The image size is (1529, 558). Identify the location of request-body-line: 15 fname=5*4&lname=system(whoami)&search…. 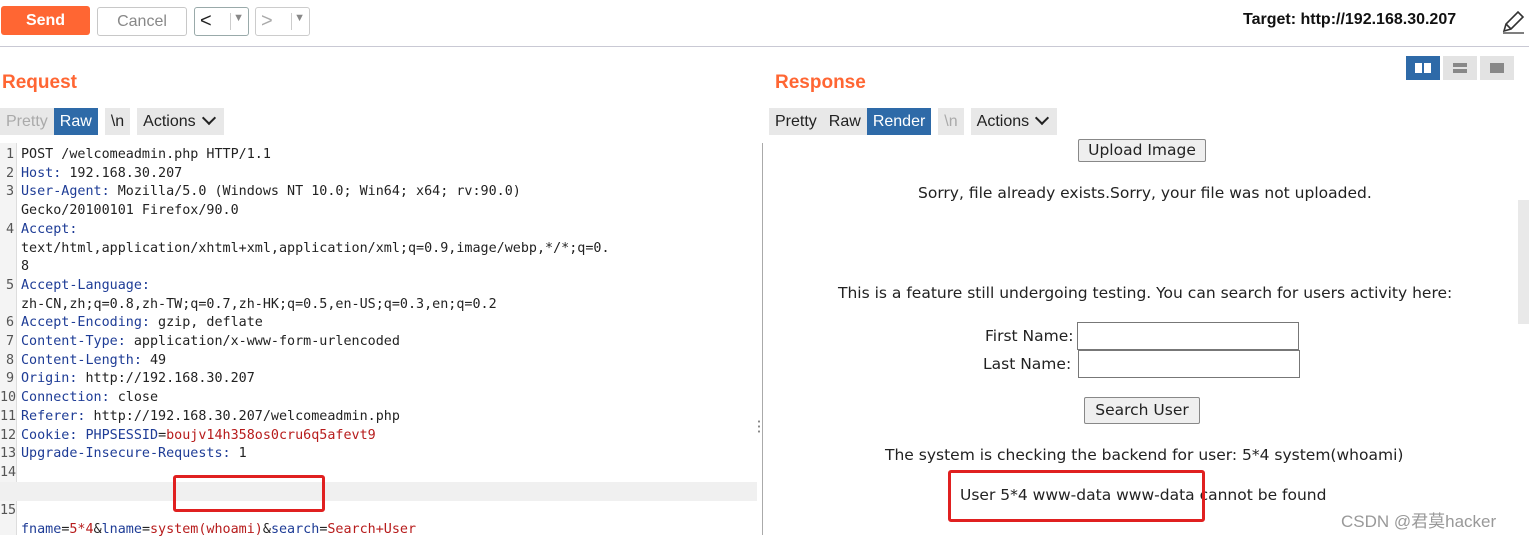
(378, 509).